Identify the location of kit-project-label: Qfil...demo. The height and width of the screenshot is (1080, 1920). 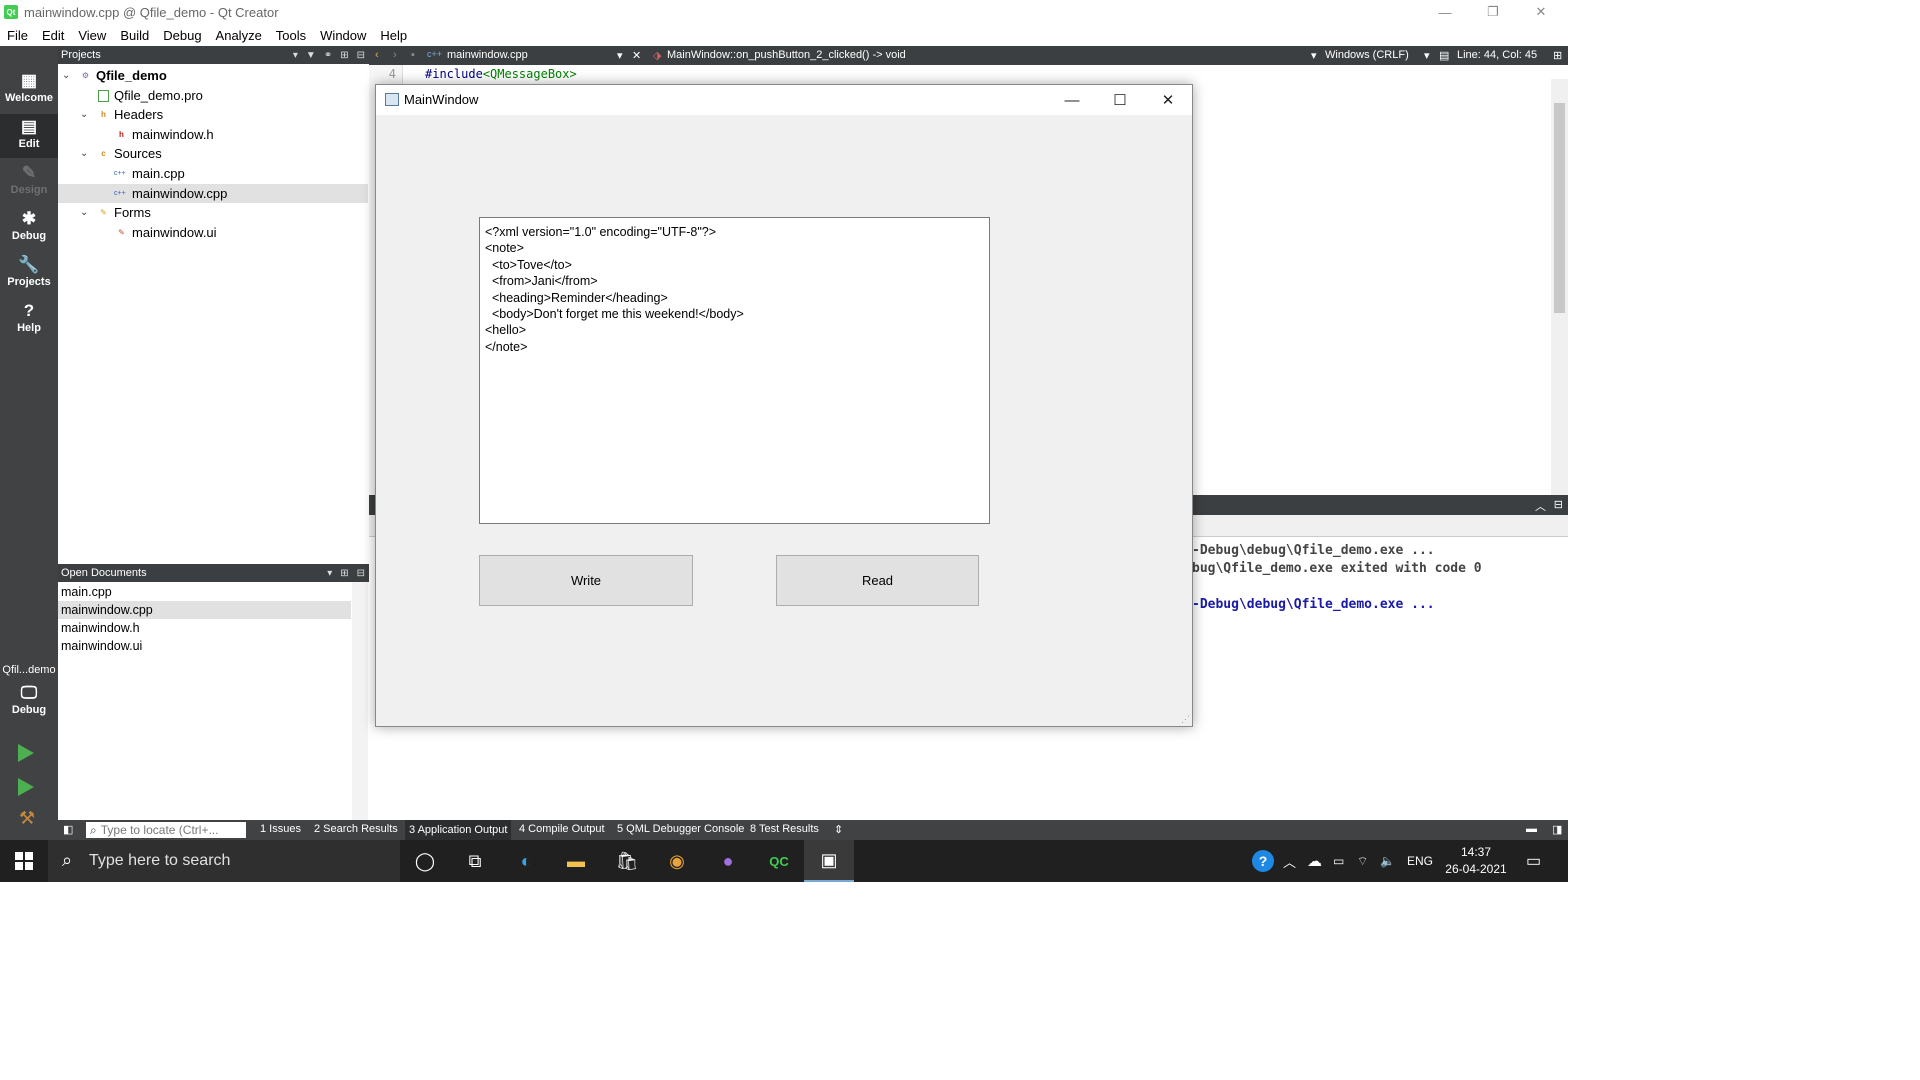
(29, 670).